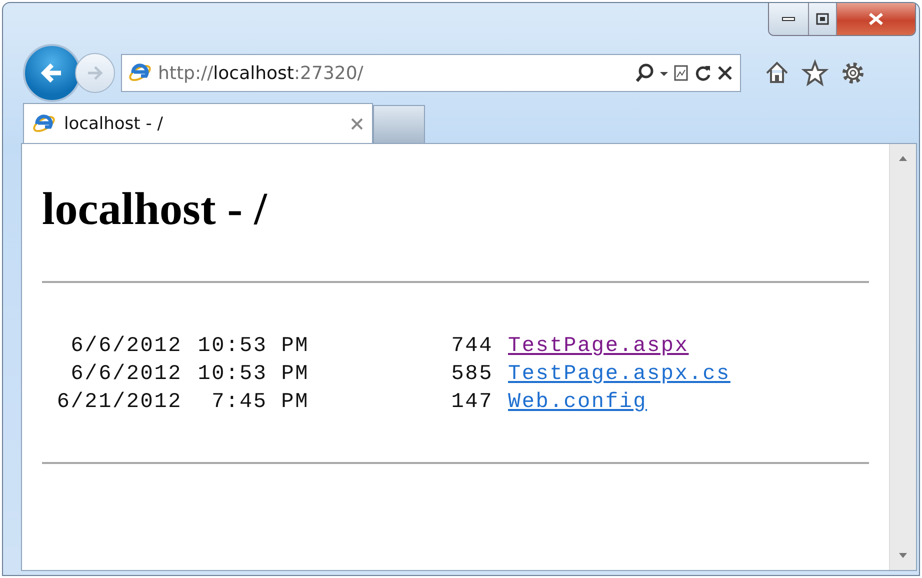 The image size is (922, 578). Describe the element at coordinates (357, 123) in the screenshot. I see `close-tab-icon` at that location.